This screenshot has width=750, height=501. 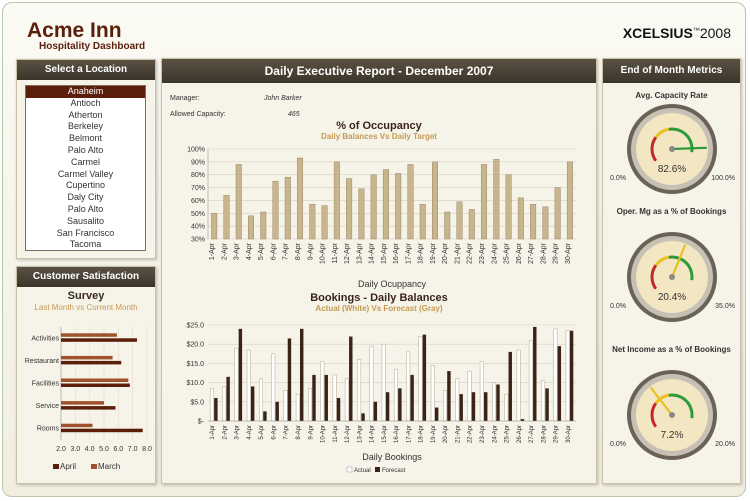 I want to click on bookings-ytick: $25.0, so click(x=195, y=326).